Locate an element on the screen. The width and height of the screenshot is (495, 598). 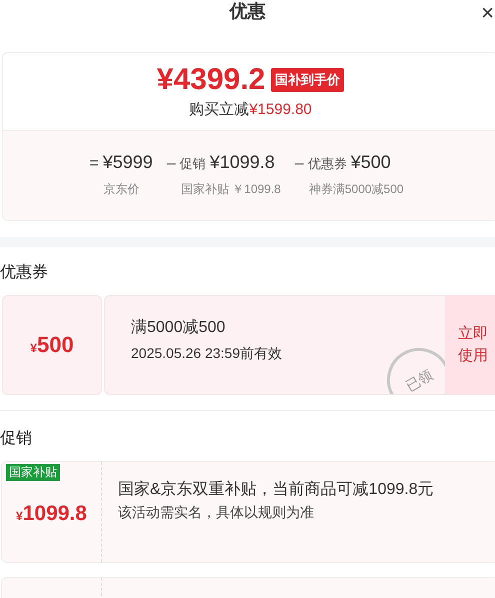
use-now-button: 立即使用 is located at coordinates (470, 344).